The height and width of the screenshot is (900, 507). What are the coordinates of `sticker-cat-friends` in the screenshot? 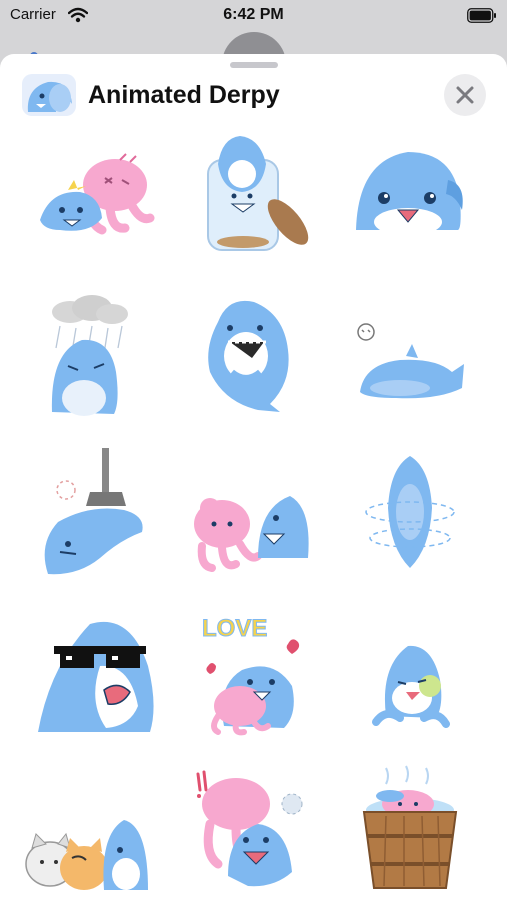 It's located at (85, 829).